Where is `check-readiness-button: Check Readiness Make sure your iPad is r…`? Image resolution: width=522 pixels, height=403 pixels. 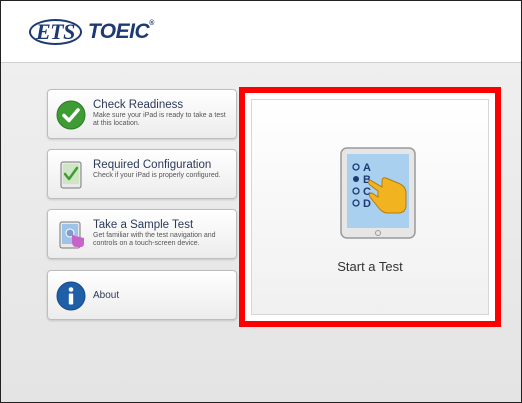 check-readiness-button: Check Readiness Make sure your iPad is r… is located at coordinates (142, 114).